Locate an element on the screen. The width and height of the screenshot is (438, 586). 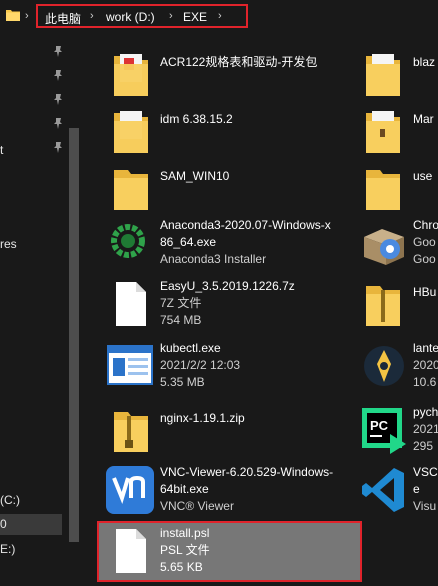
file-date: 2021 is located at coordinates (425, 429).